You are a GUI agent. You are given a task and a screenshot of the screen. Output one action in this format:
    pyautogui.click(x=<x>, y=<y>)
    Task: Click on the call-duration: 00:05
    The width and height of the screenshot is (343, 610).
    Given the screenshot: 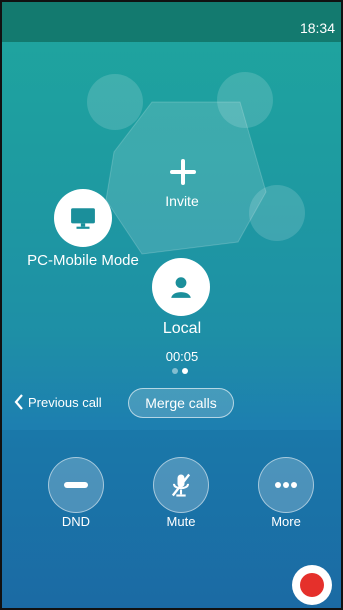 What is the action you would take?
    pyautogui.click(x=182, y=356)
    